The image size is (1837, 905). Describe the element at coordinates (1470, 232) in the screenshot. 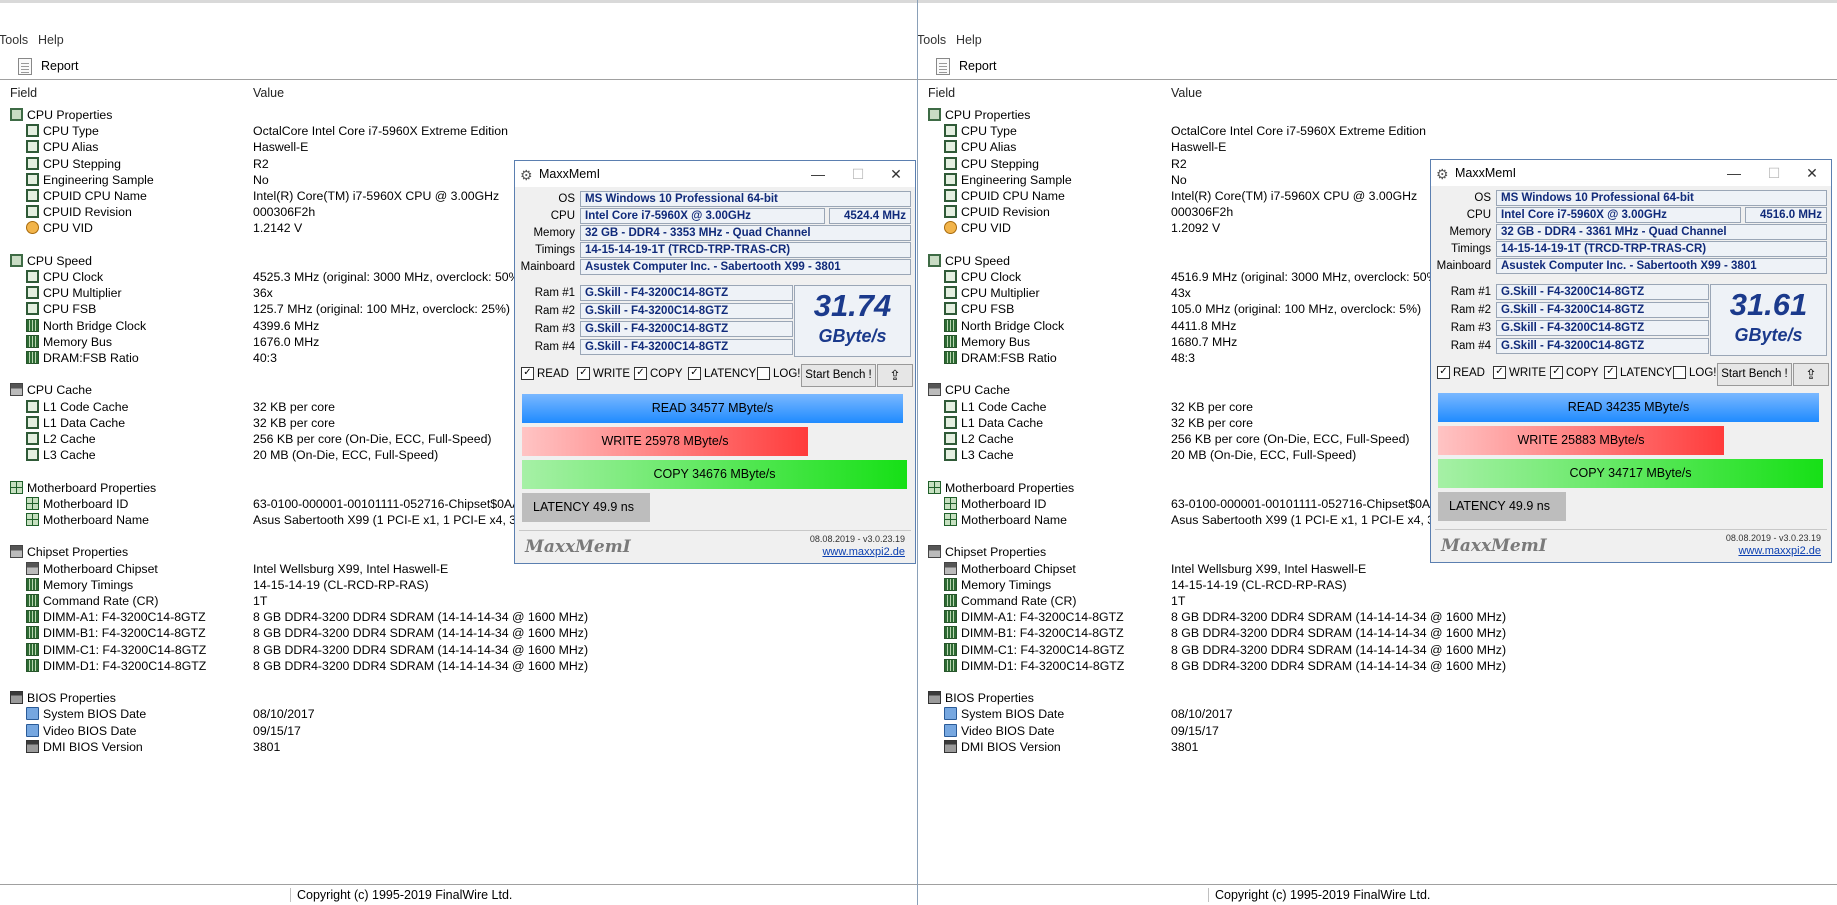

I see `memory-label: Memory` at that location.